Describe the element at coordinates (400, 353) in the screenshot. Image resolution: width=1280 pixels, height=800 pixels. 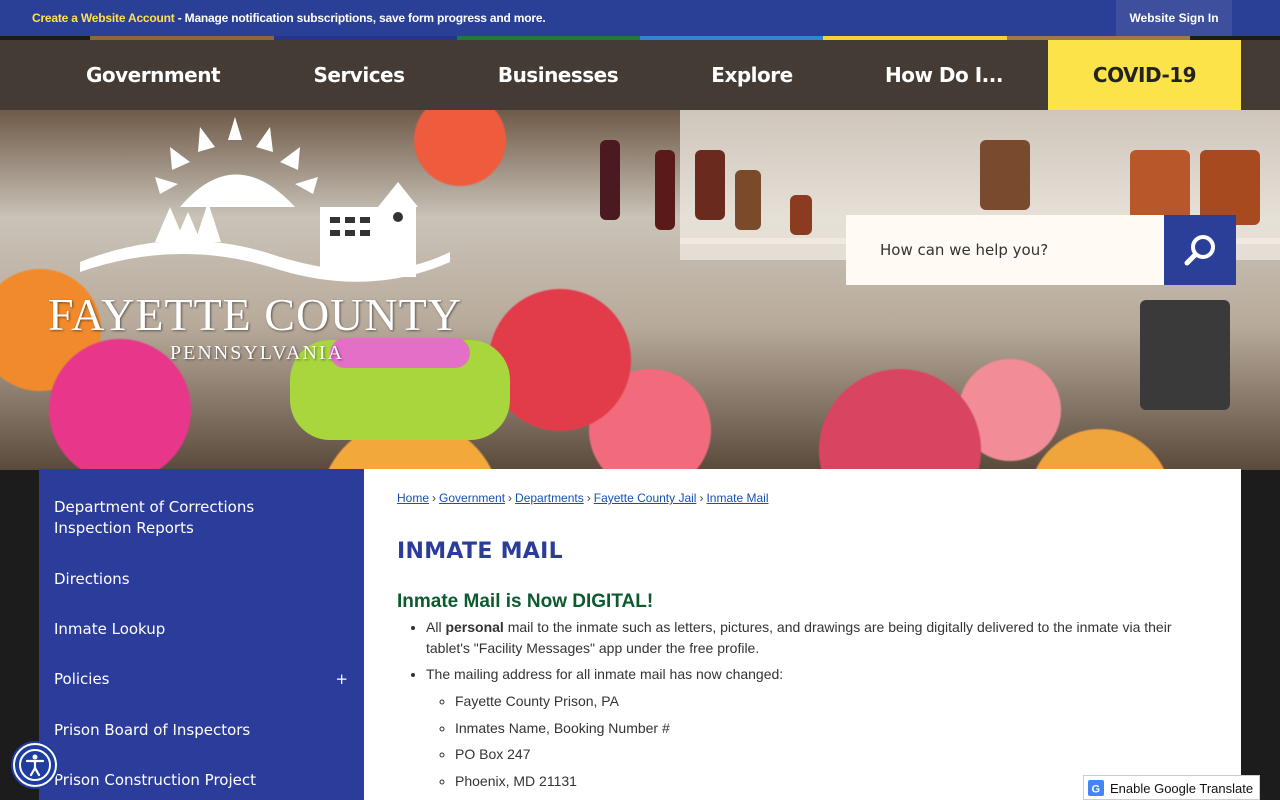
I see `cake-top` at that location.